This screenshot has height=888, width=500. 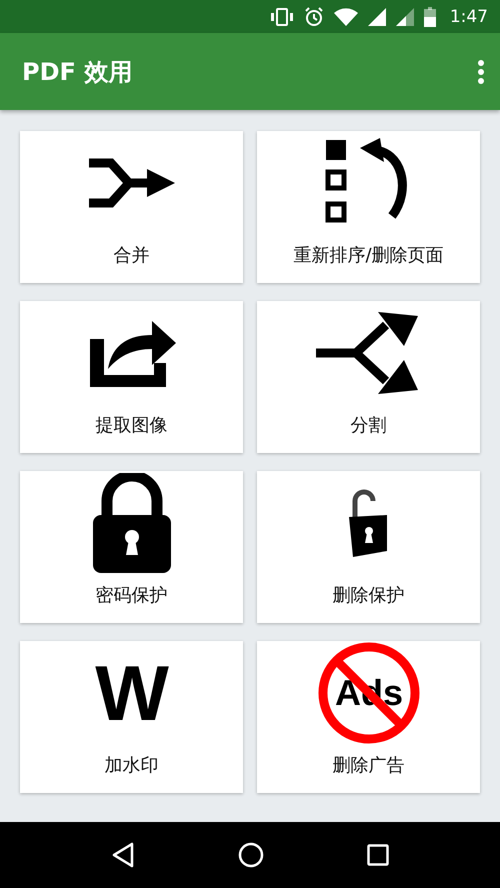 What do you see at coordinates (131, 523) in the screenshot?
I see `padlock-icon` at bounding box center [131, 523].